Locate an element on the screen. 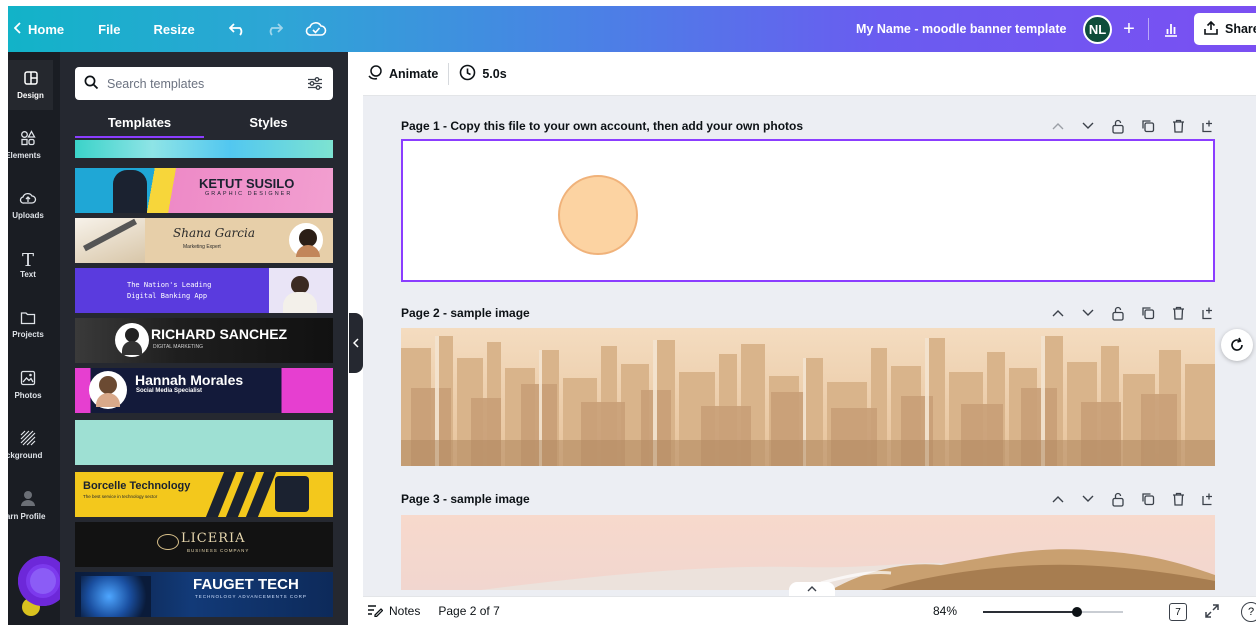 The width and height of the screenshot is (1256, 625). rail-item-projects: Projects is located at coordinates (28, 325).